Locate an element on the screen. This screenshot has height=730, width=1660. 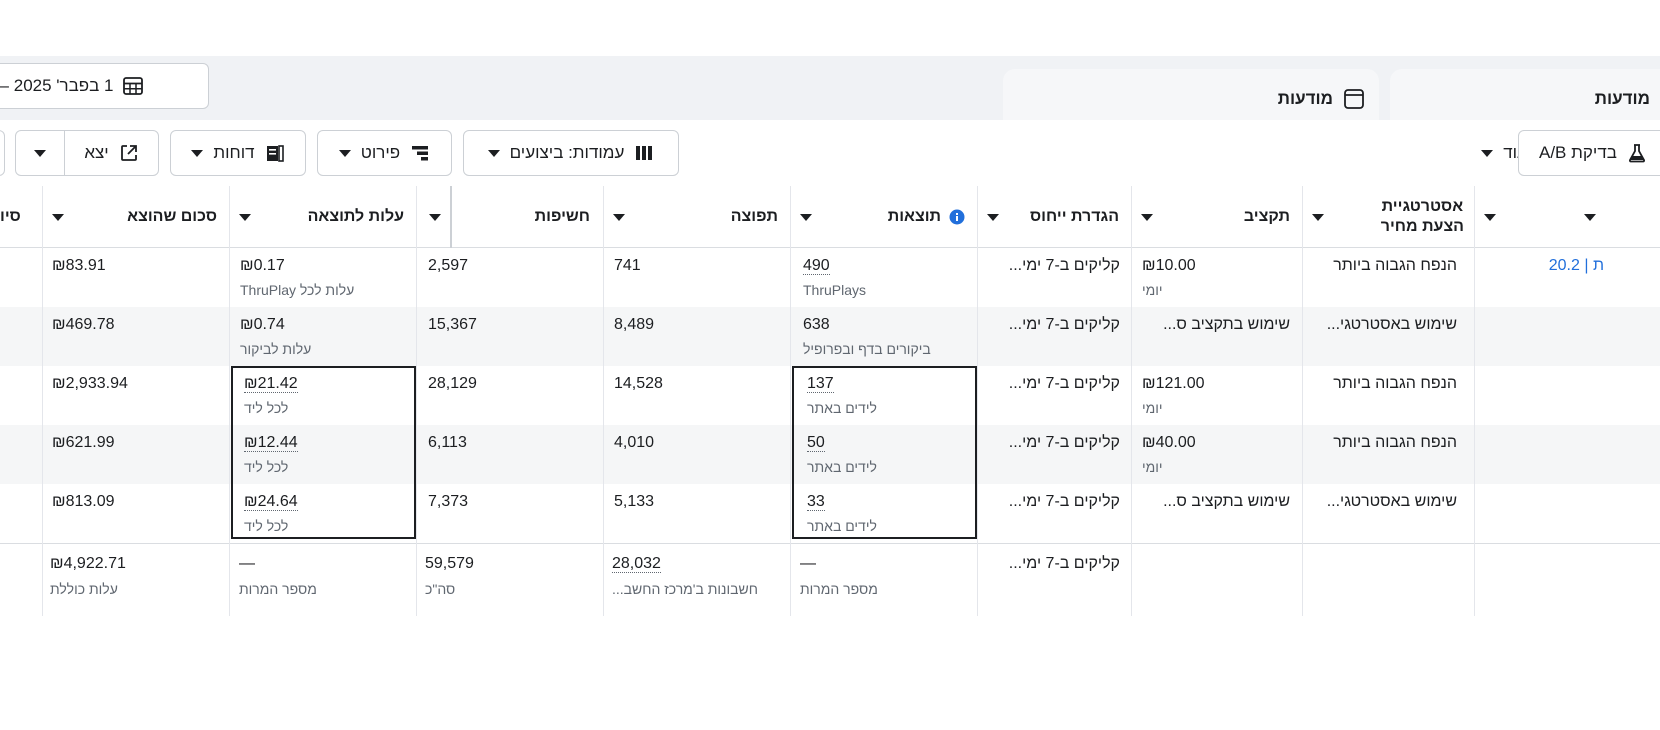
column-header-cost-per-result: עלות לתוצאה is located at coordinates (321, 217).